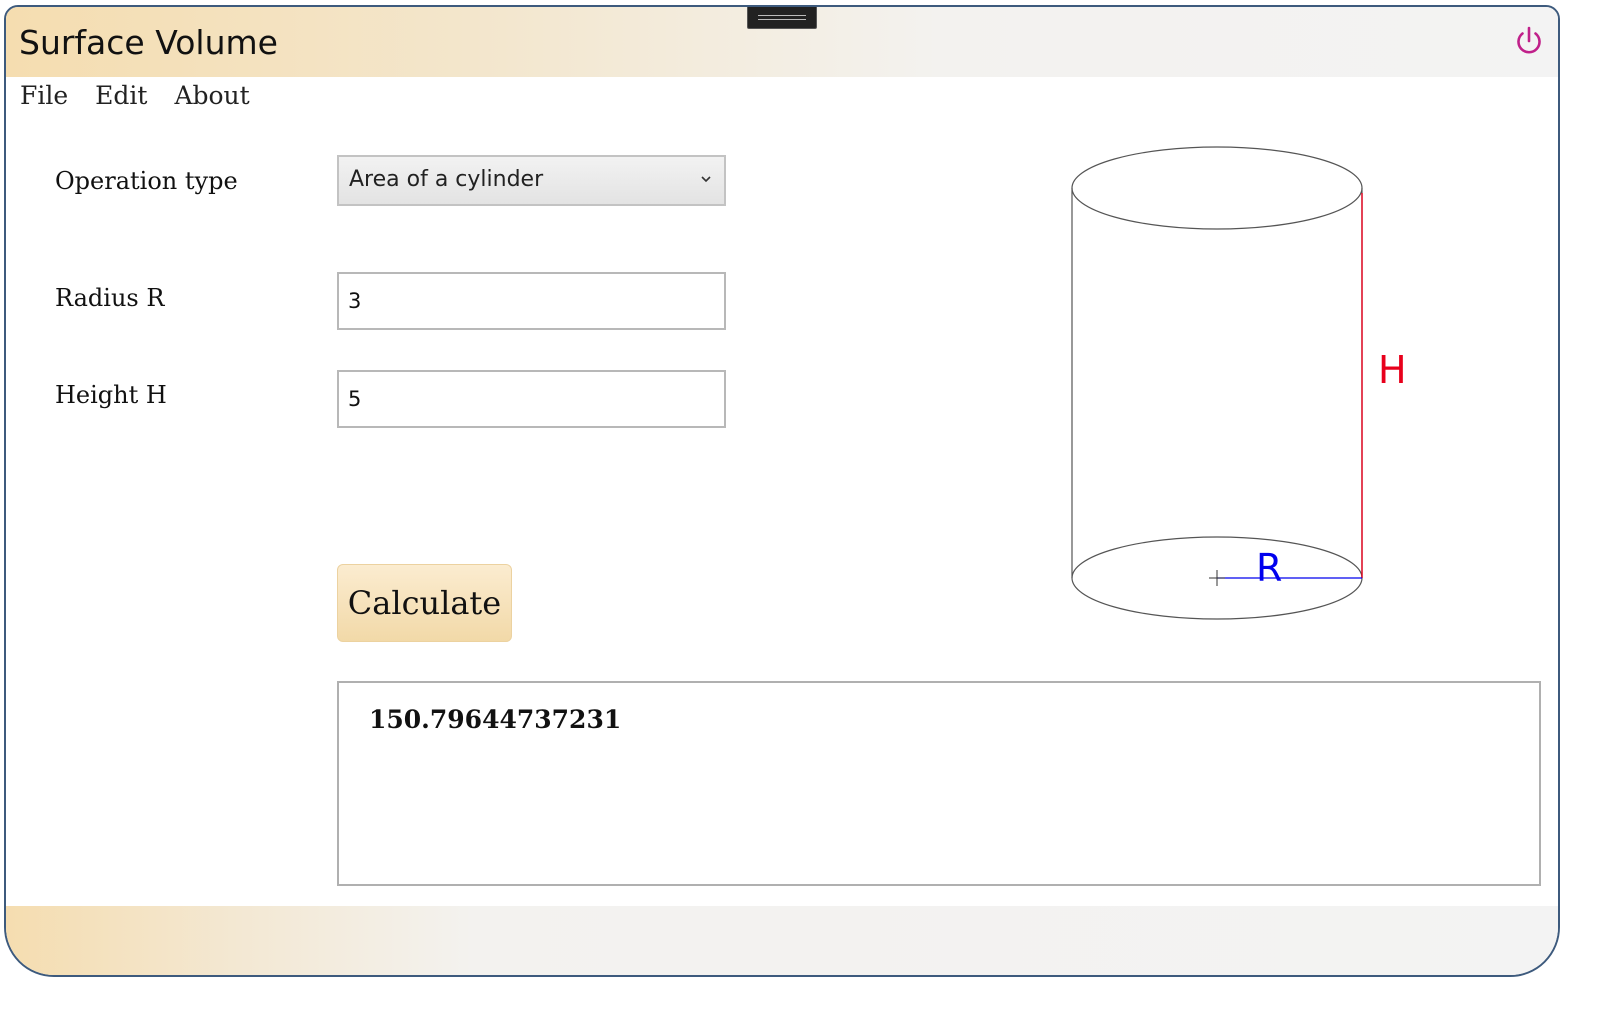 The image size is (1610, 1010). Describe the element at coordinates (782, 18) in the screenshot. I see `grip-handle-icon` at that location.